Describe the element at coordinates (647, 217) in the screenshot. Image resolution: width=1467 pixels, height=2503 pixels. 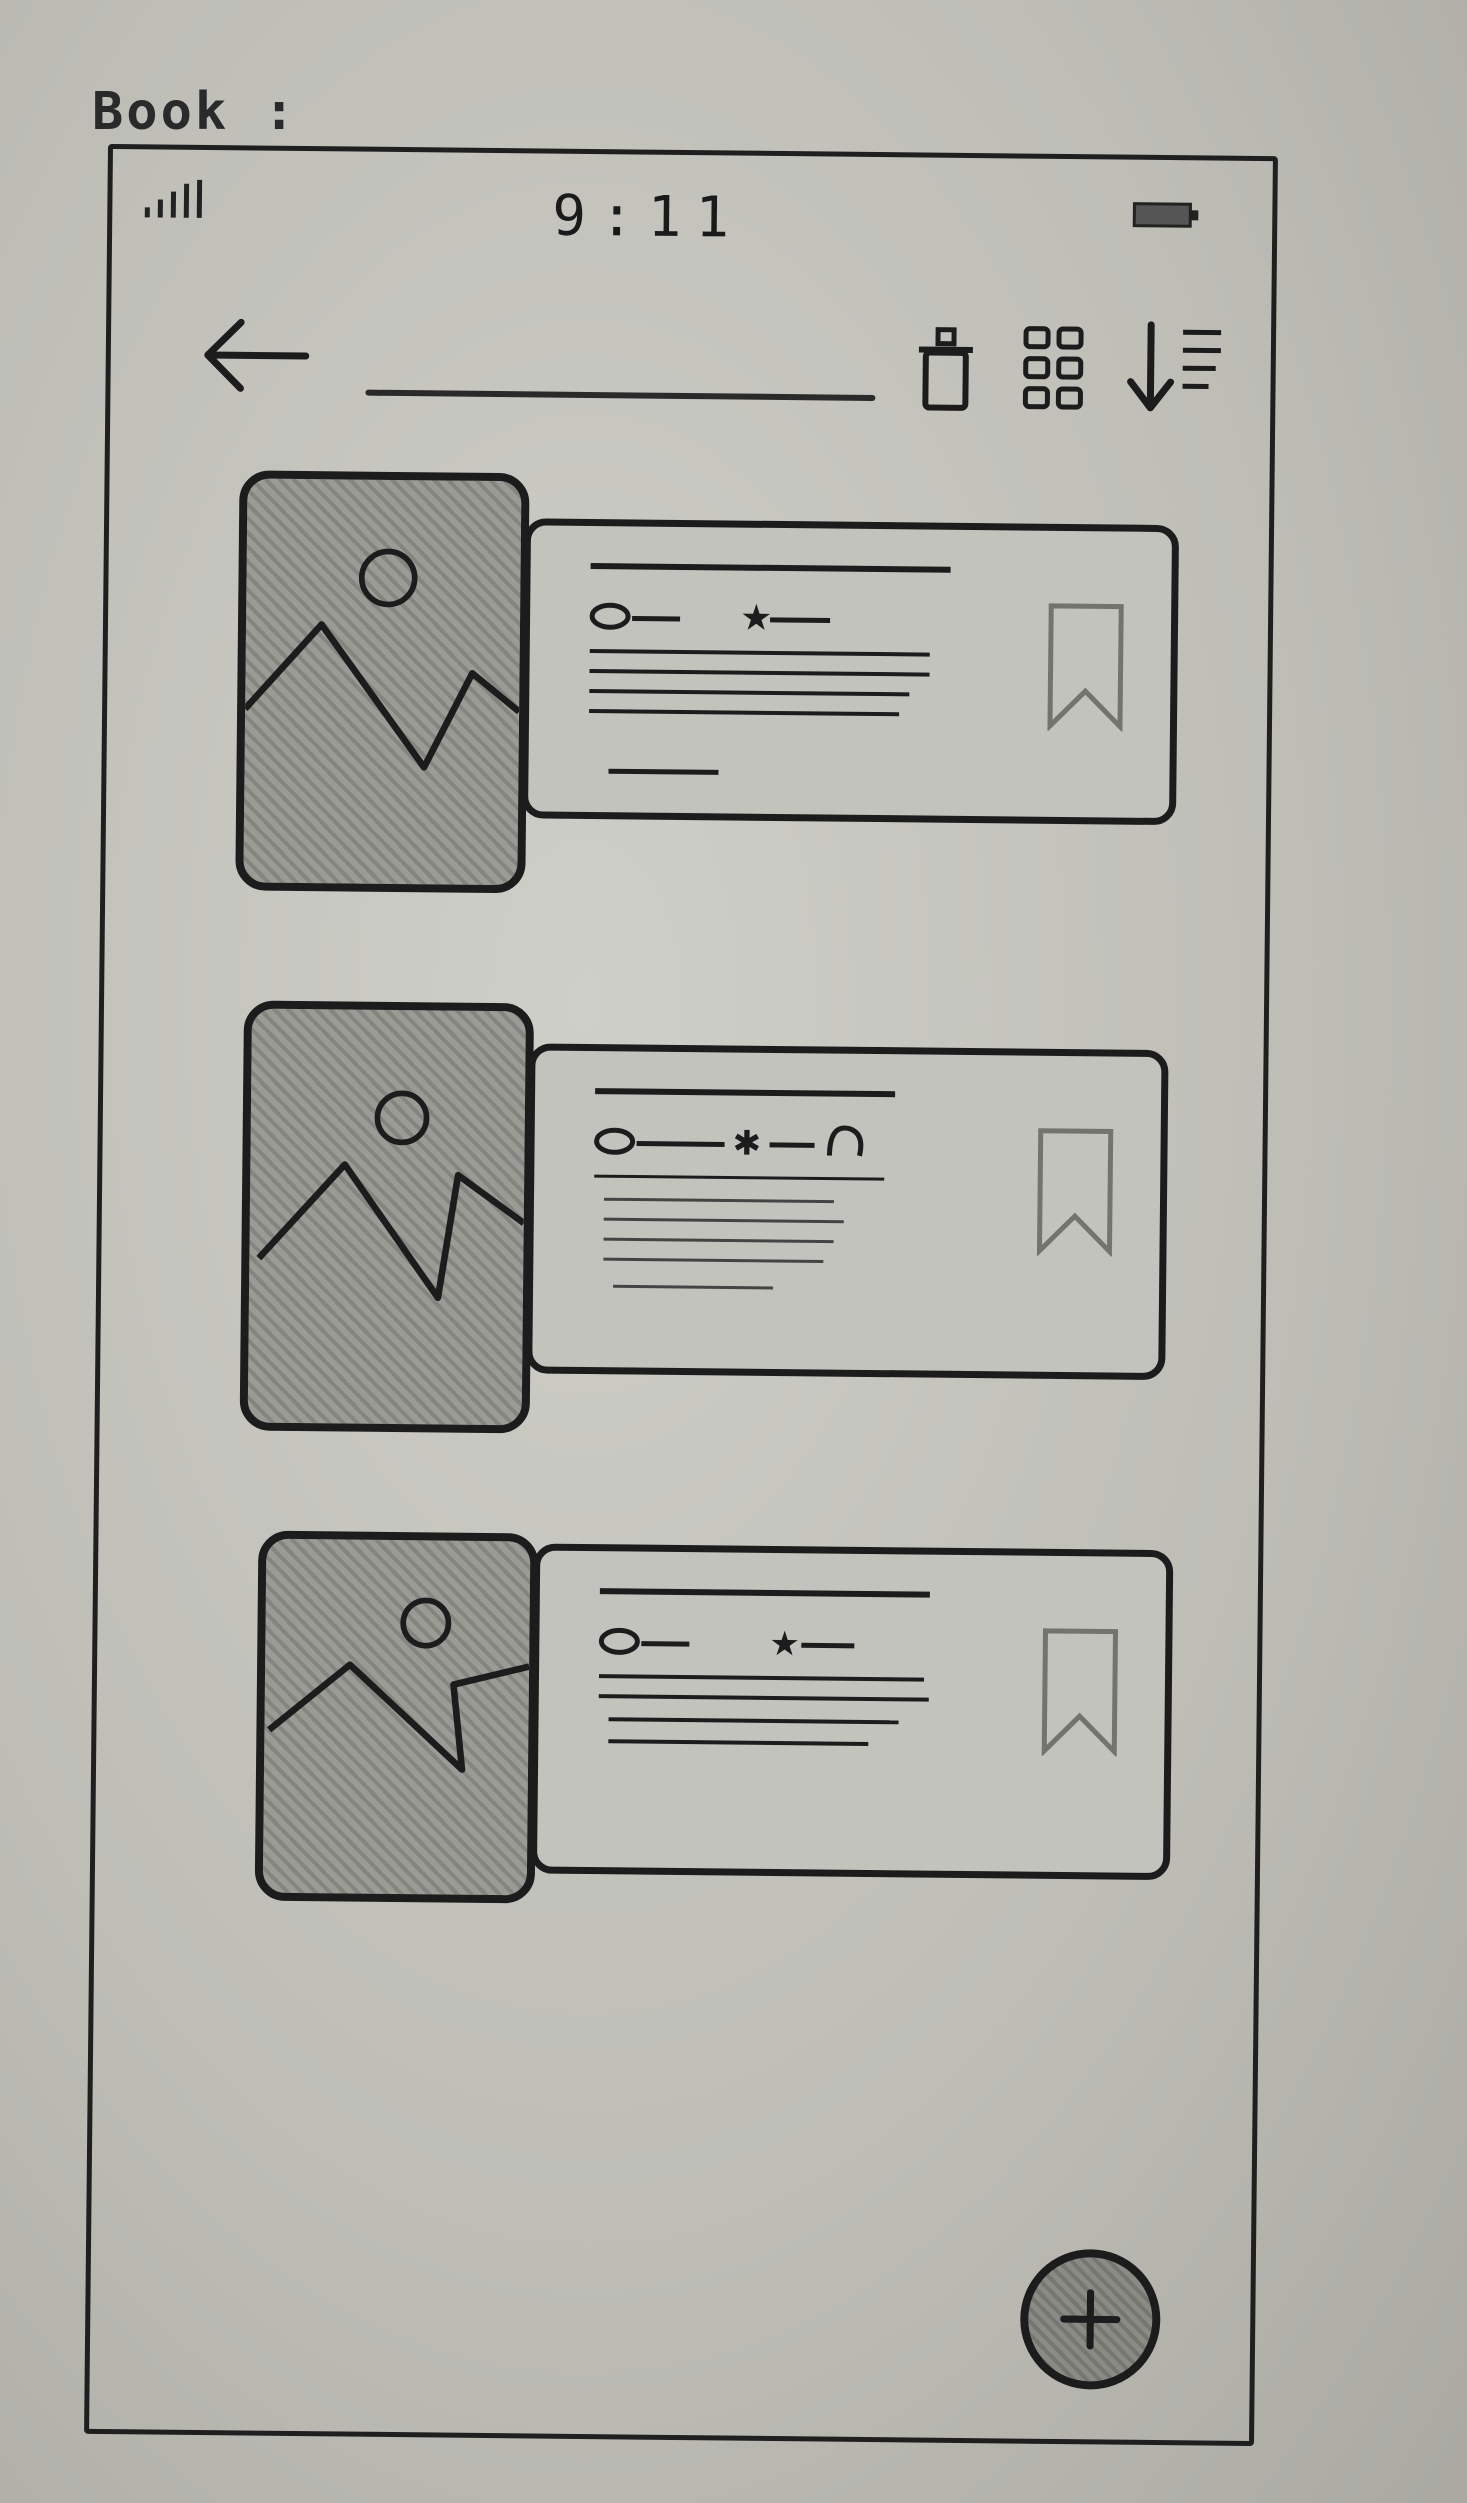
I see `clock: 9:11` at that location.